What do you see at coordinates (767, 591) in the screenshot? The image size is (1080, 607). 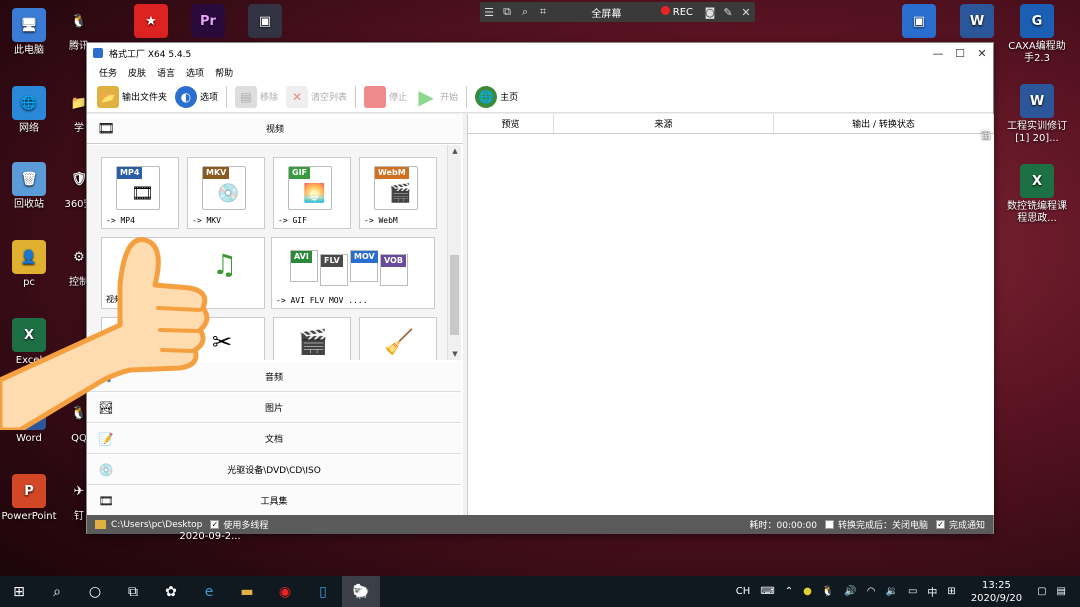 I see `keyboard-icon: ⌨` at bounding box center [767, 591].